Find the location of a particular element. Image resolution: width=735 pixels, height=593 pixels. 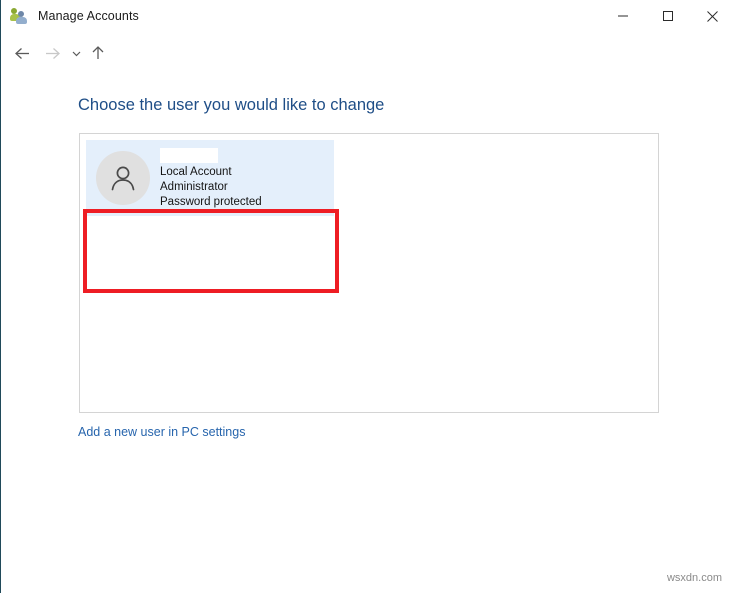

recent-locations-button is located at coordinates (76, 53).